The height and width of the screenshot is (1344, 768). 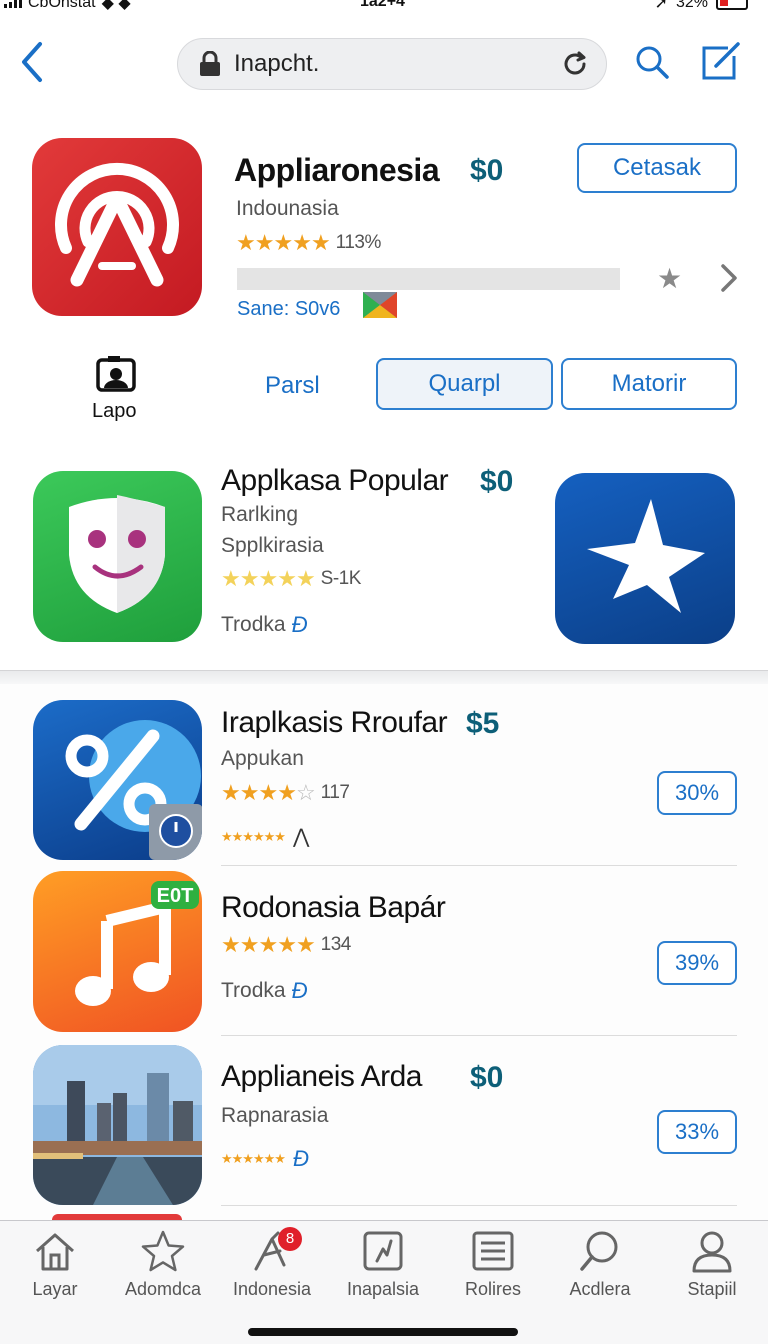 I want to click on rating-count: 113%, so click(x=358, y=242).